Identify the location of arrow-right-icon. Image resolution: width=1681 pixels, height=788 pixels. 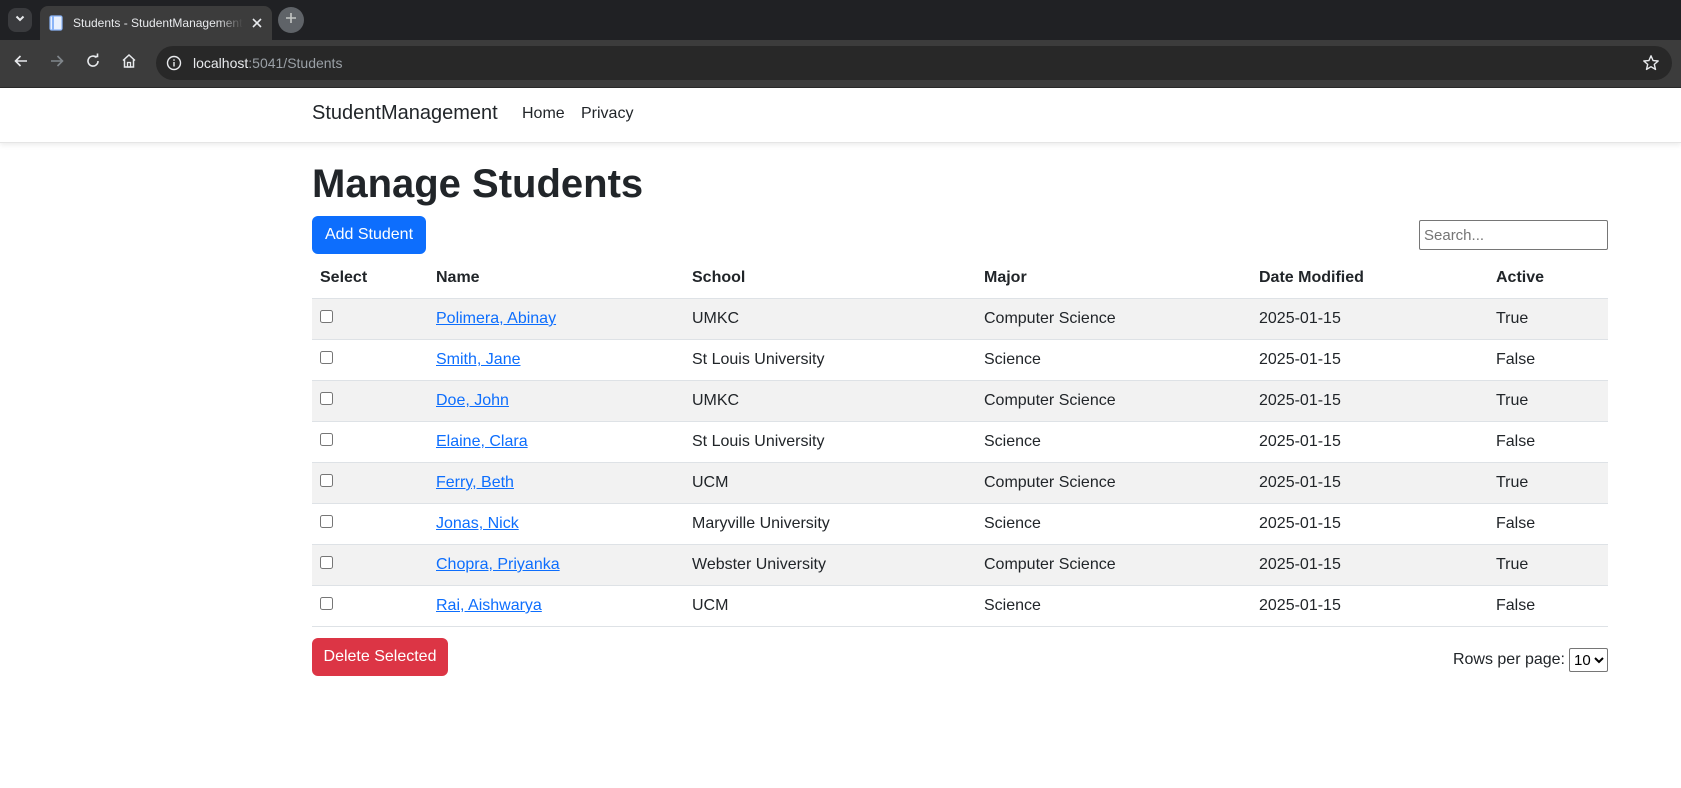
(57, 63).